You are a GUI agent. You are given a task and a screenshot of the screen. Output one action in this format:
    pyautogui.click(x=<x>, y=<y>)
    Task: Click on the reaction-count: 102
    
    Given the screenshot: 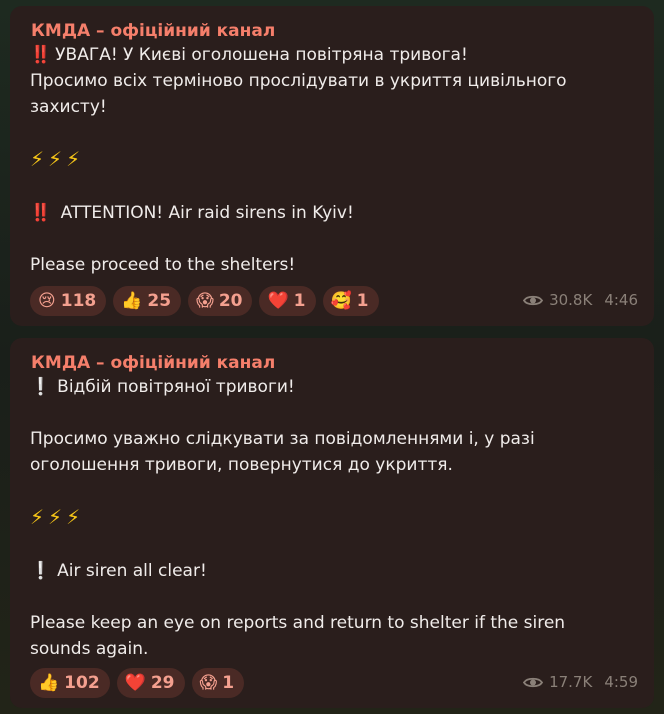 What is the action you would take?
    pyautogui.click(x=82, y=683)
    